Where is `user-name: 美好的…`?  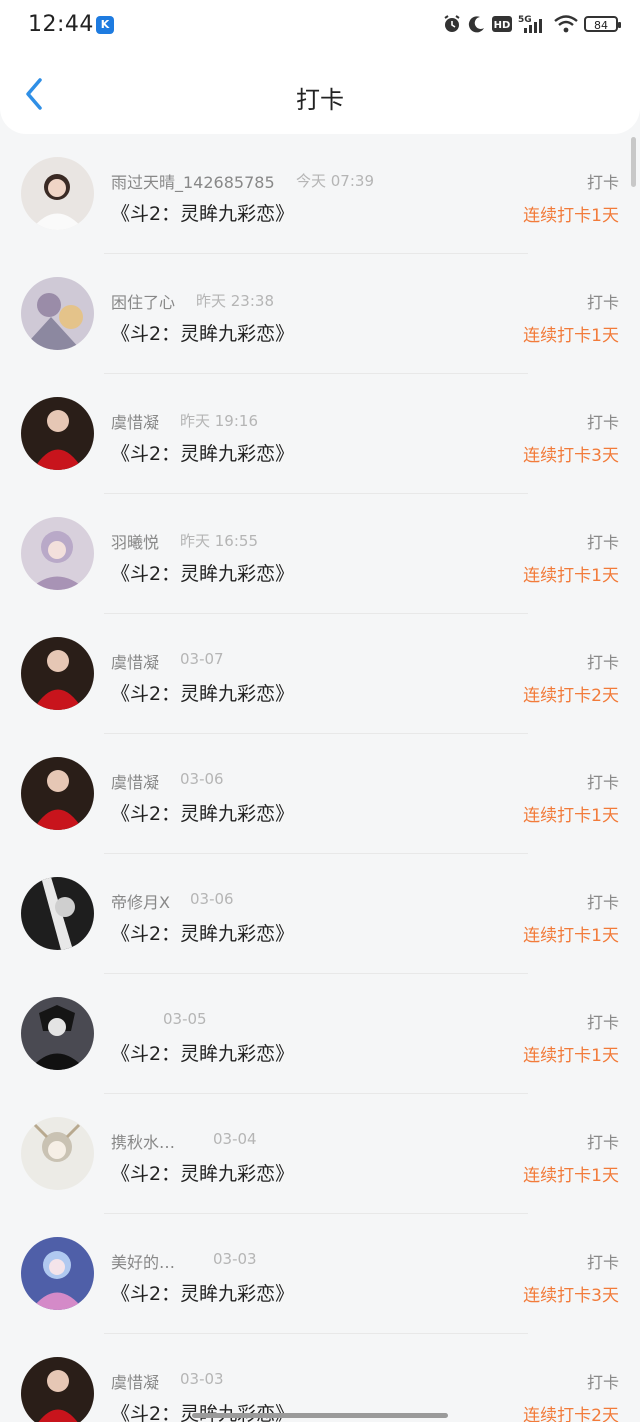 user-name: 美好的… is located at coordinates (143, 1261).